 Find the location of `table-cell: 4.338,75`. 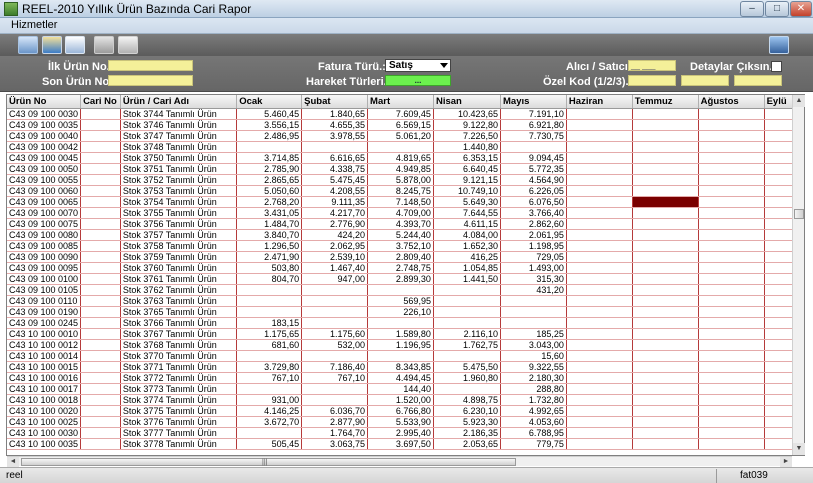

table-cell: 4.338,75 is located at coordinates (335, 169).